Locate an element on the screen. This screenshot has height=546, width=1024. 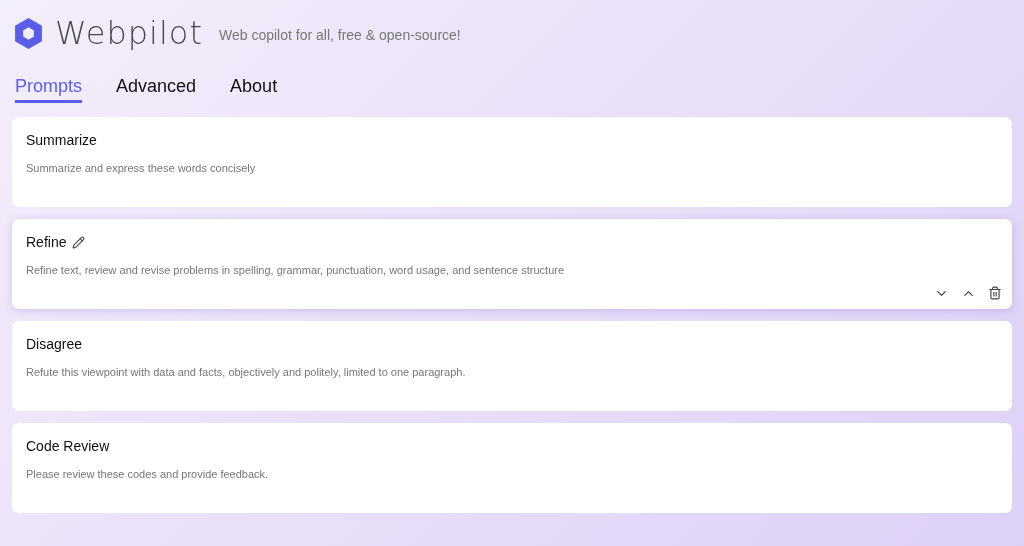
prompt-title: Summarize is located at coordinates (61, 140).